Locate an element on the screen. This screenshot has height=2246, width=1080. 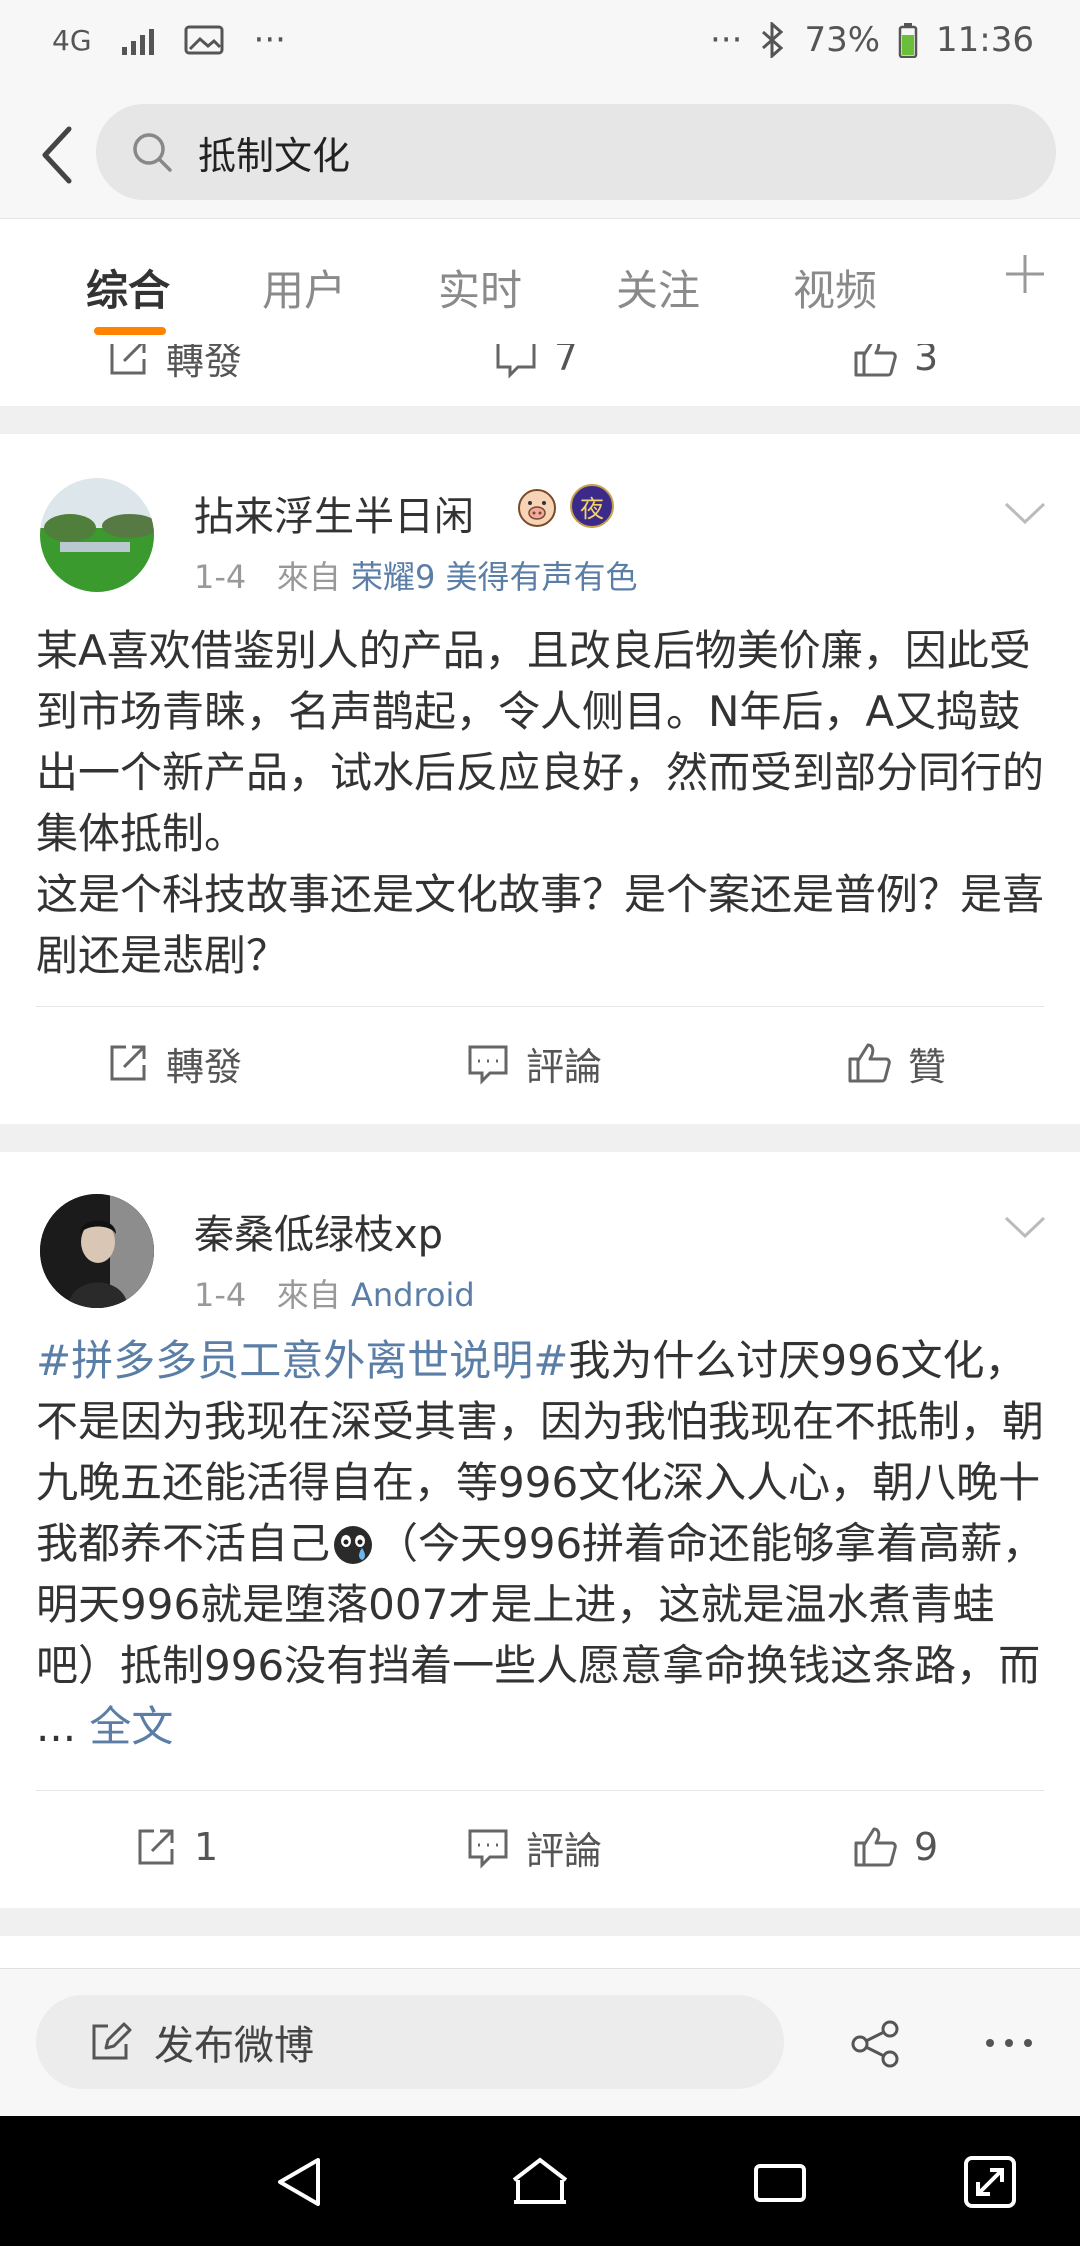
avatar-landscape-image is located at coordinates (97, 535).